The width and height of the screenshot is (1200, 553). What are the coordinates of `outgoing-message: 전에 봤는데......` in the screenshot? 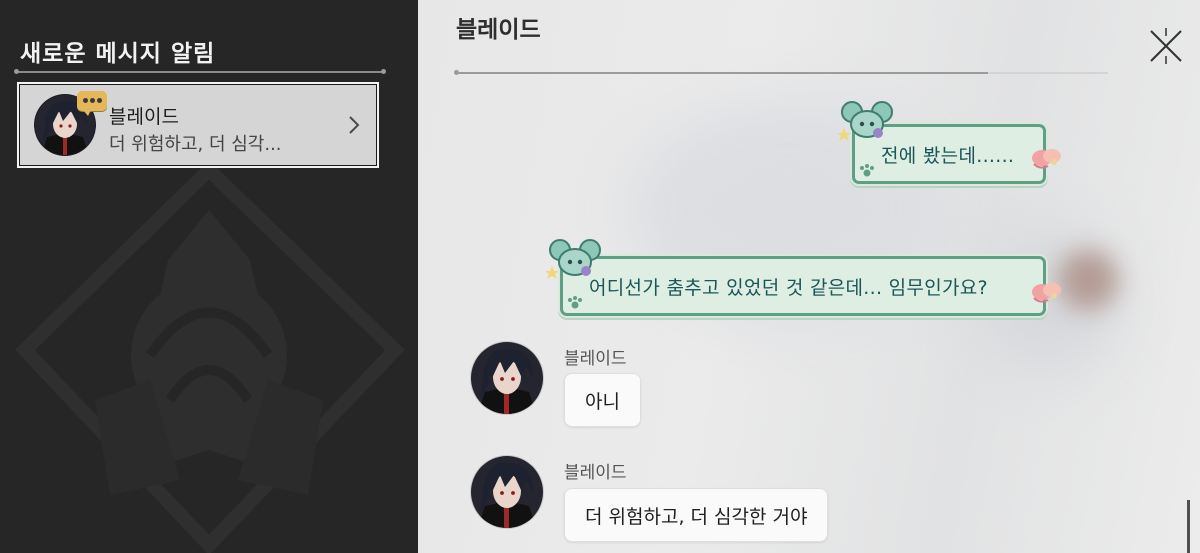 It's located at (958, 145).